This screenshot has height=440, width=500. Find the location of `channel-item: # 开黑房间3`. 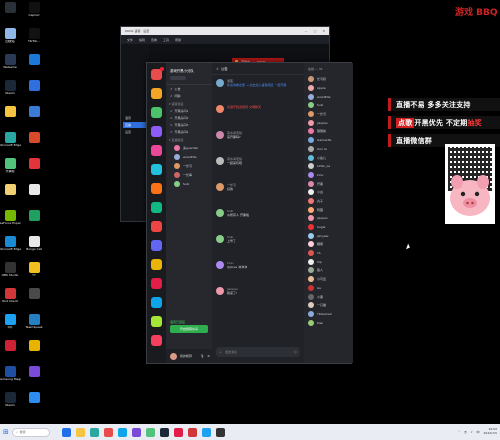

channel-item: # 开黑房间3 is located at coordinates (189, 124).